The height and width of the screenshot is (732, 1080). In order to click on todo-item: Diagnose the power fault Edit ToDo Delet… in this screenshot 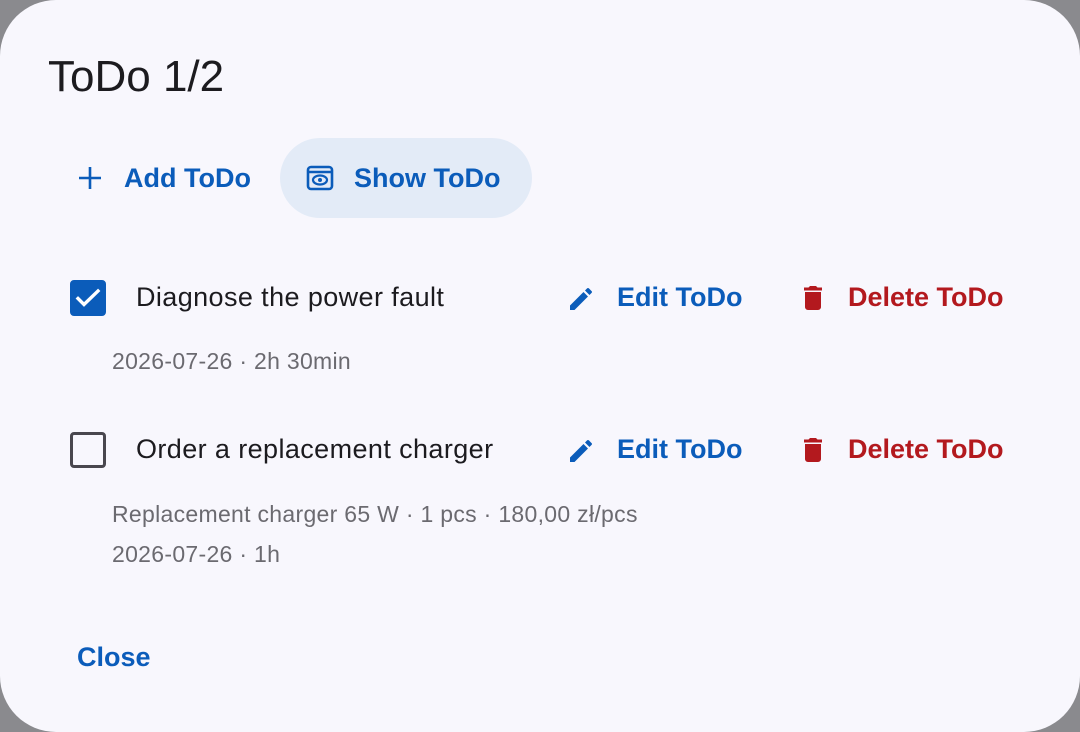, I will do `click(540, 298)`.